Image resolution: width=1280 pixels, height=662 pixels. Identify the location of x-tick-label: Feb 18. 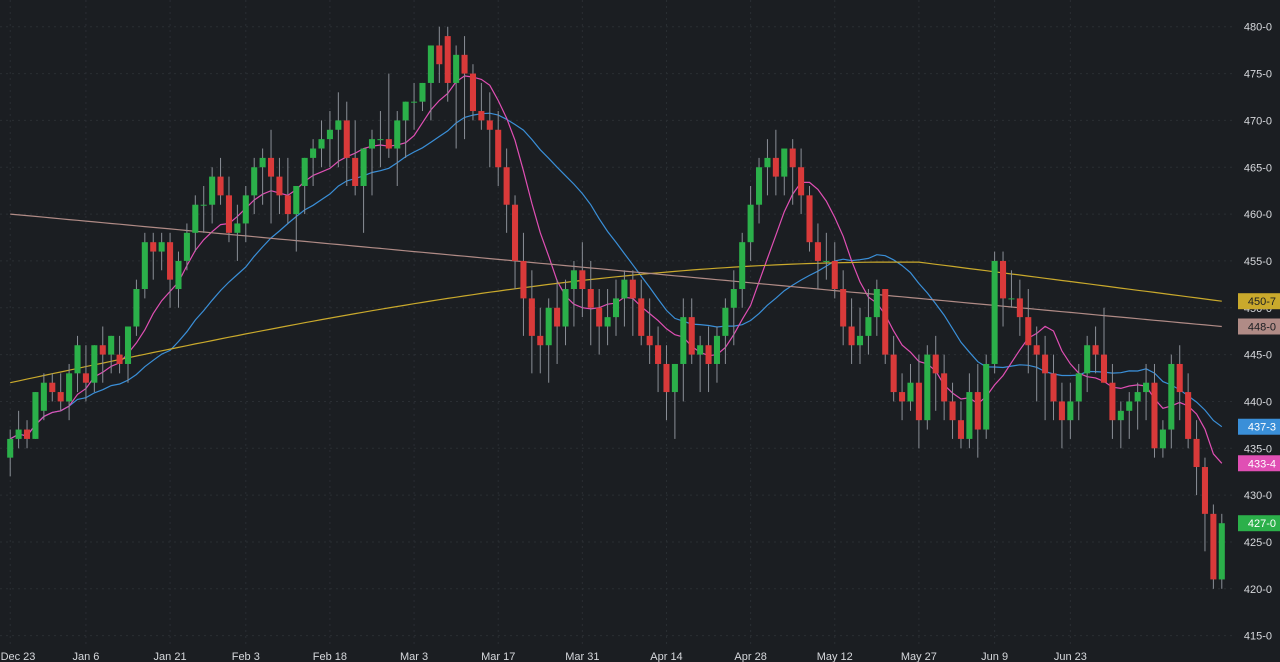
(330, 656).